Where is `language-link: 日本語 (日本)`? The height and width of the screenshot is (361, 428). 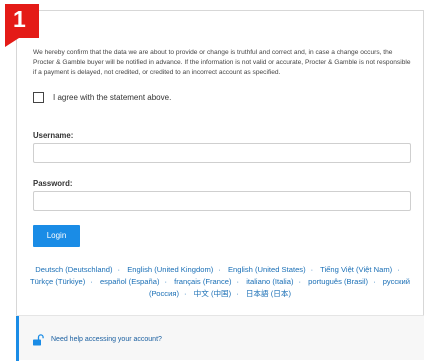 language-link: 日本語 (日本) is located at coordinates (268, 293).